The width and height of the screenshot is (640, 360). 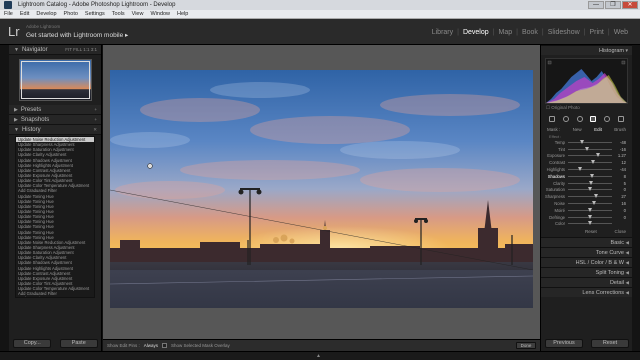 What do you see at coordinates (591, 231) in the screenshot?
I see `mask-reset-button: Reset` at bounding box center [591, 231].